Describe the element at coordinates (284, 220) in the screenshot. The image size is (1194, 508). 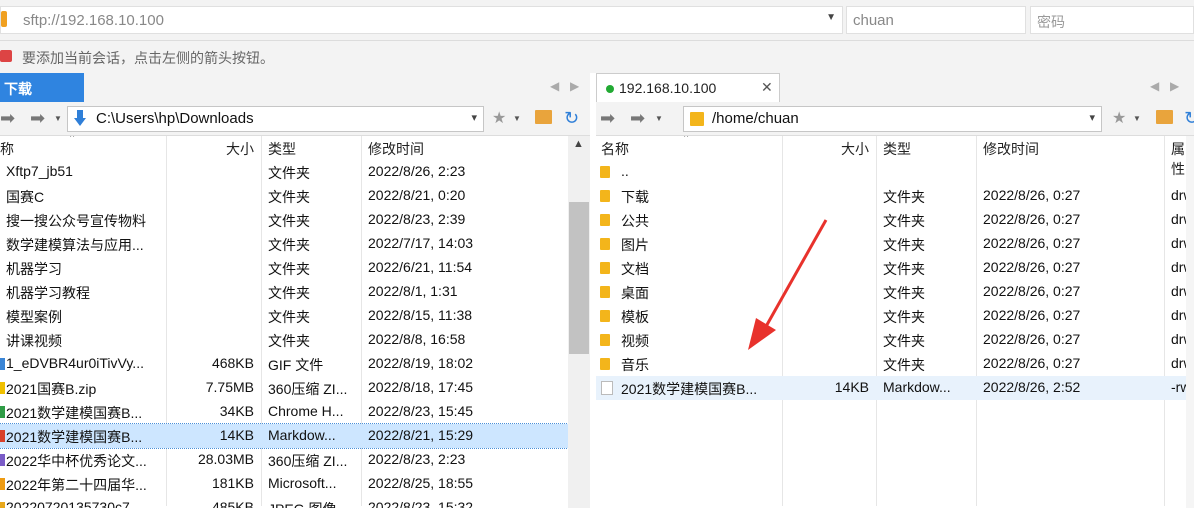
I see `table-row: 搜一搜公众号宣传物料 文件夹 2022/8/23, 2:39` at that location.